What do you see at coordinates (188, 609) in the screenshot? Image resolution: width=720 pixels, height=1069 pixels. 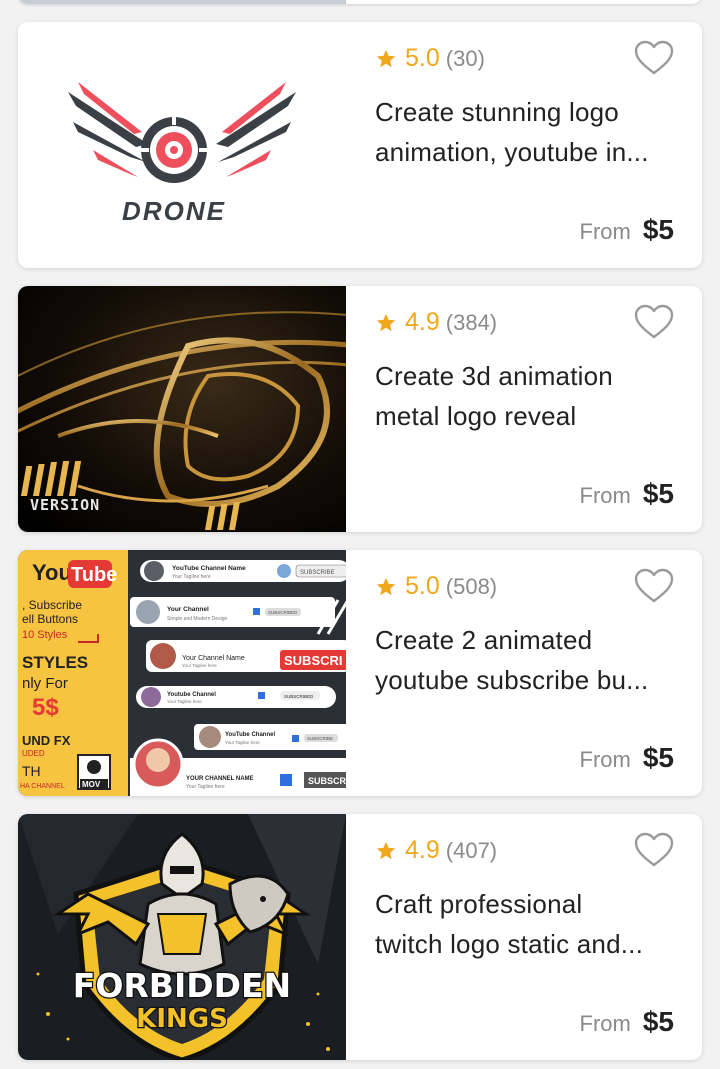 I see `thumbnail-text: Your Channel` at bounding box center [188, 609].